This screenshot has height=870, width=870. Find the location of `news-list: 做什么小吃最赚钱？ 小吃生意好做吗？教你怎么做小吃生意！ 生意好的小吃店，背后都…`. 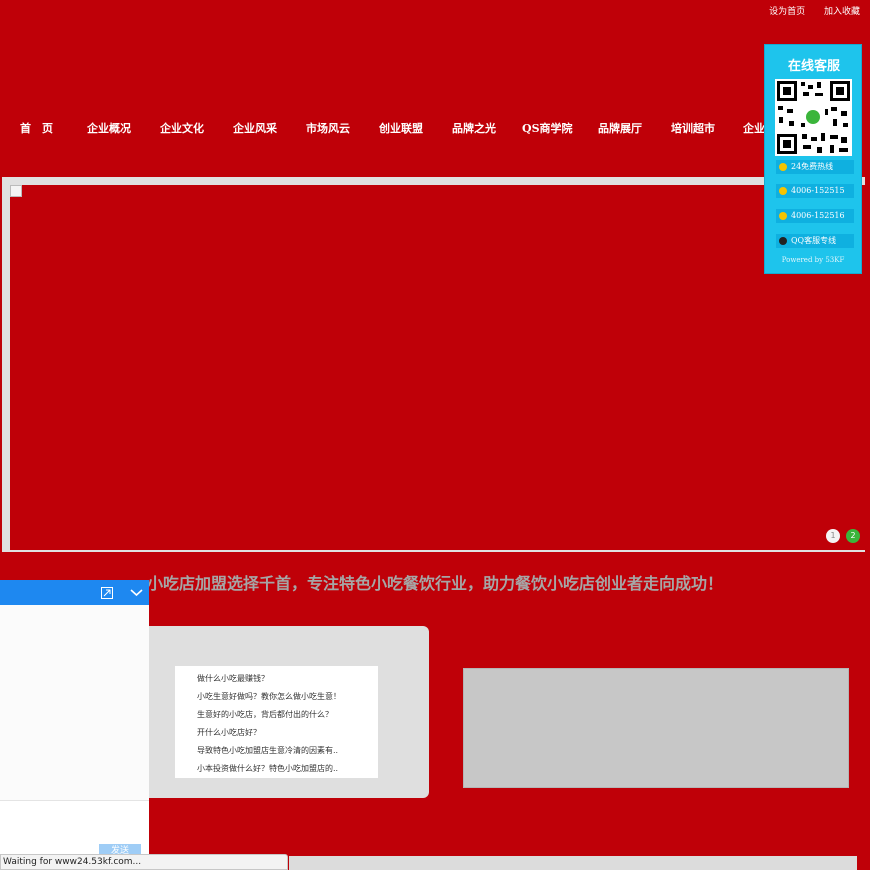

news-list: 做什么小吃最赚钱？ 小吃生意好做吗？教你怎么做小吃生意！ 生意好的小吃店，背后都… is located at coordinates (276, 722).